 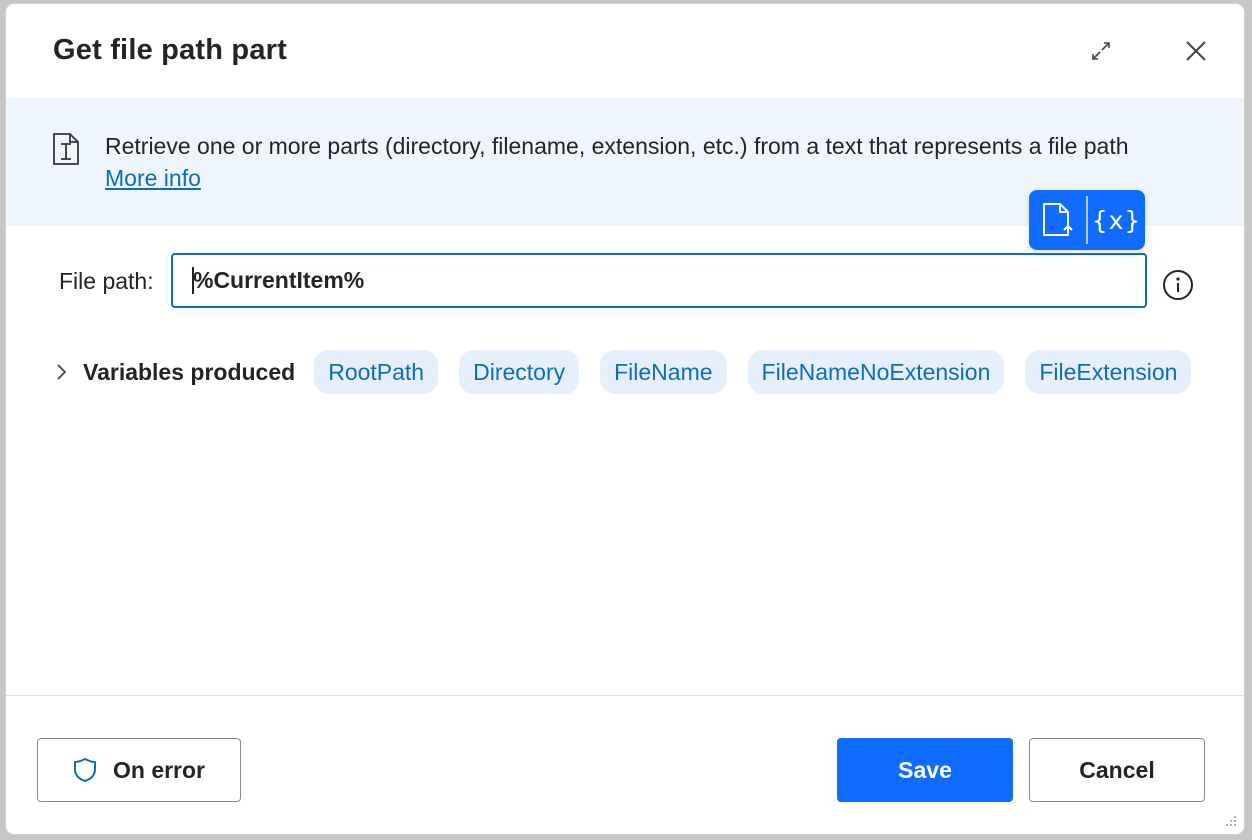 I want to click on file-path-label: File path:, so click(x=106, y=281).